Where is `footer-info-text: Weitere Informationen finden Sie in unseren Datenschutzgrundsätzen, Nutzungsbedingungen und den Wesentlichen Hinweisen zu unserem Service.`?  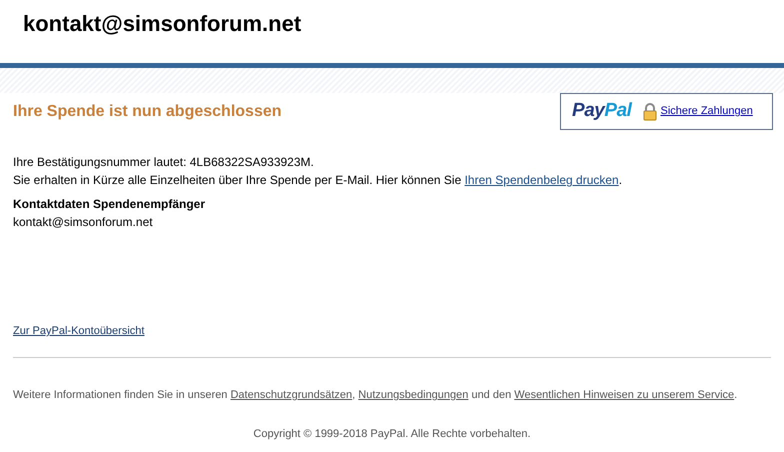
footer-info-text: Weitere Informationen finden Sie in unseren Datenschutzgrundsätzen, Nutzungsbedingungen und den Wesentlichen Hinweisen zu unserem Service. is located at coordinates (375, 395).